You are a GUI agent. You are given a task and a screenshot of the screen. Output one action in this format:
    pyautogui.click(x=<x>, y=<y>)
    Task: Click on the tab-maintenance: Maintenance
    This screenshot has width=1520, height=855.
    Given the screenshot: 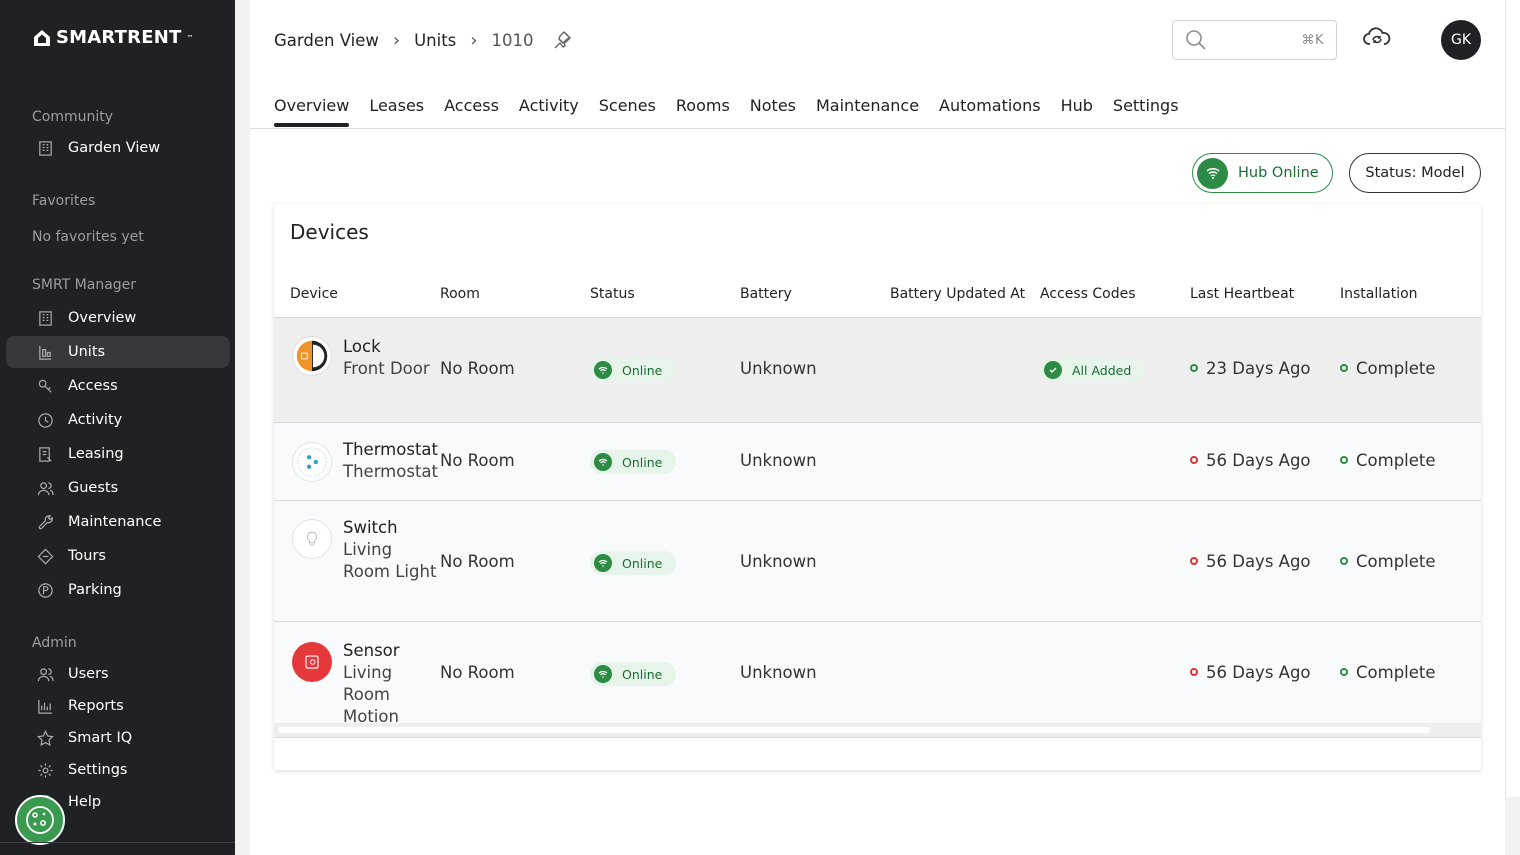 What is the action you would take?
    pyautogui.click(x=867, y=112)
    